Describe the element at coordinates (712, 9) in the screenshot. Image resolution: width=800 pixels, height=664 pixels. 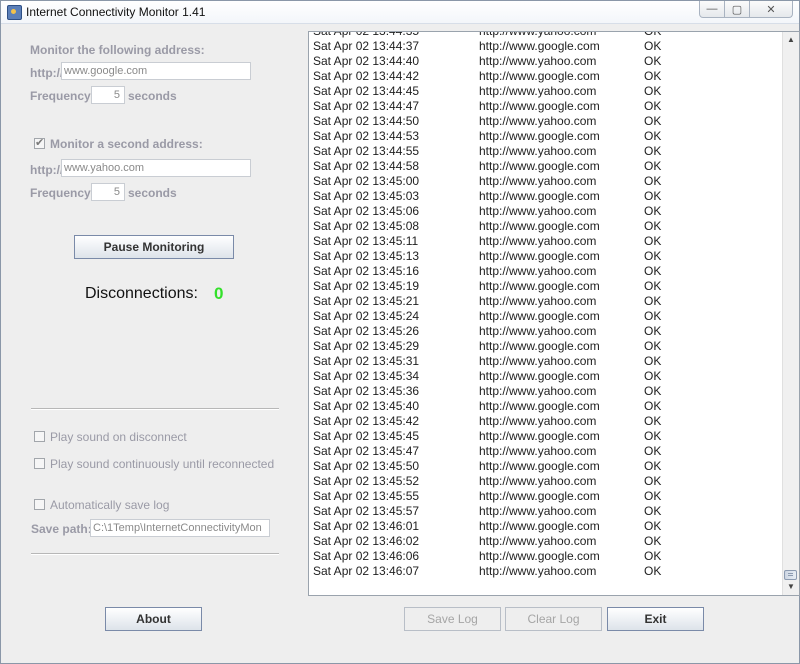
I see `minimize-button: —` at that location.